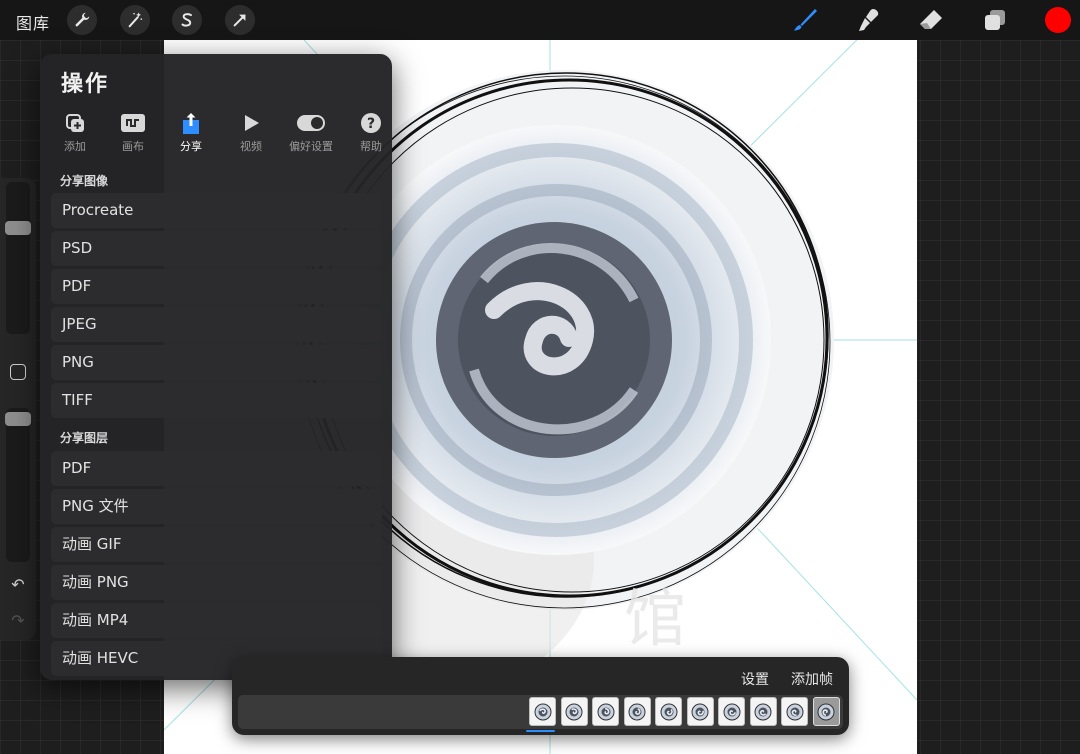 Image resolution: width=1080 pixels, height=754 pixels. What do you see at coordinates (252, 123) in the screenshot?
I see `video-play-icon` at bounding box center [252, 123].